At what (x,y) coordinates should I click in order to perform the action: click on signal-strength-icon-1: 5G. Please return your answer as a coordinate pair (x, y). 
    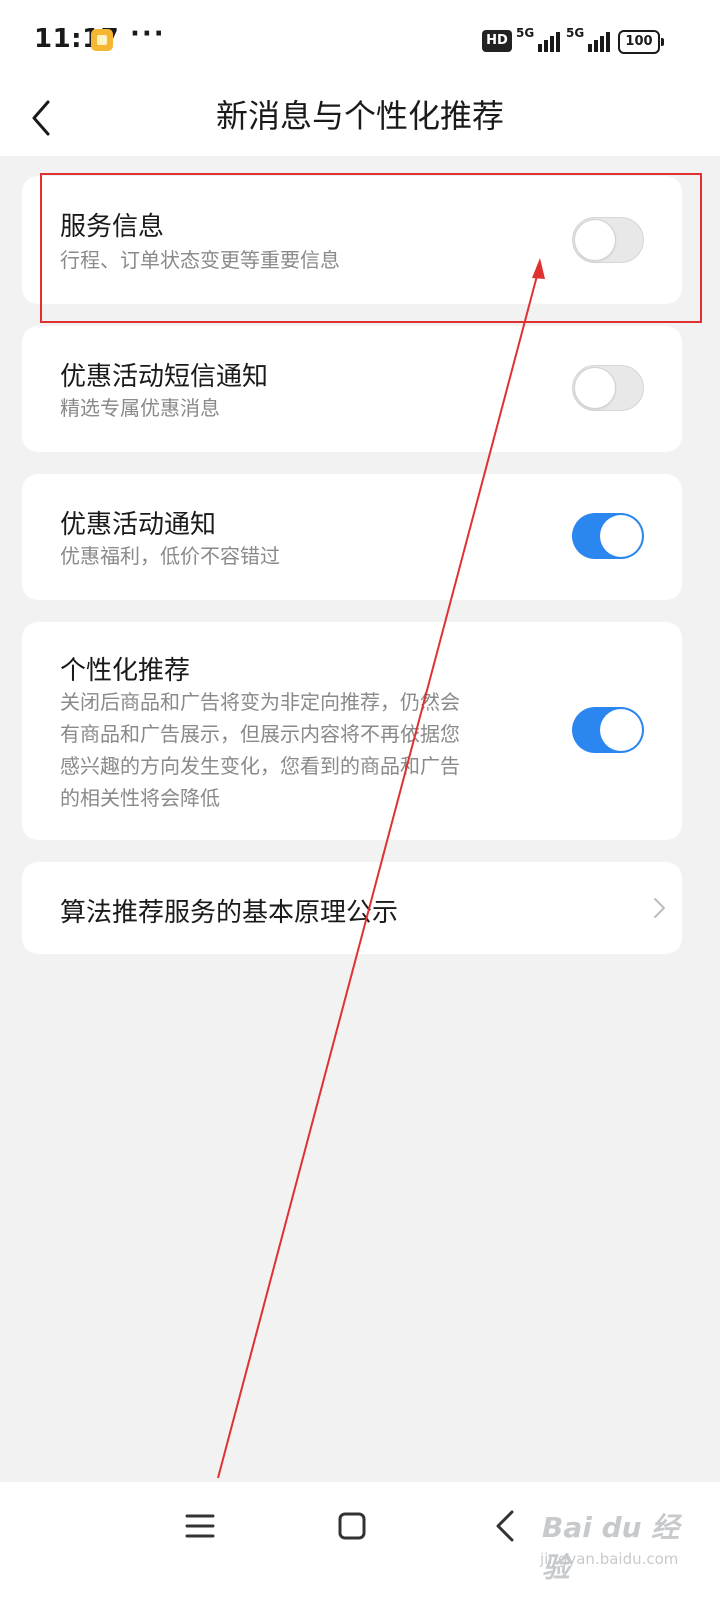
    Looking at the image, I should click on (540, 39).